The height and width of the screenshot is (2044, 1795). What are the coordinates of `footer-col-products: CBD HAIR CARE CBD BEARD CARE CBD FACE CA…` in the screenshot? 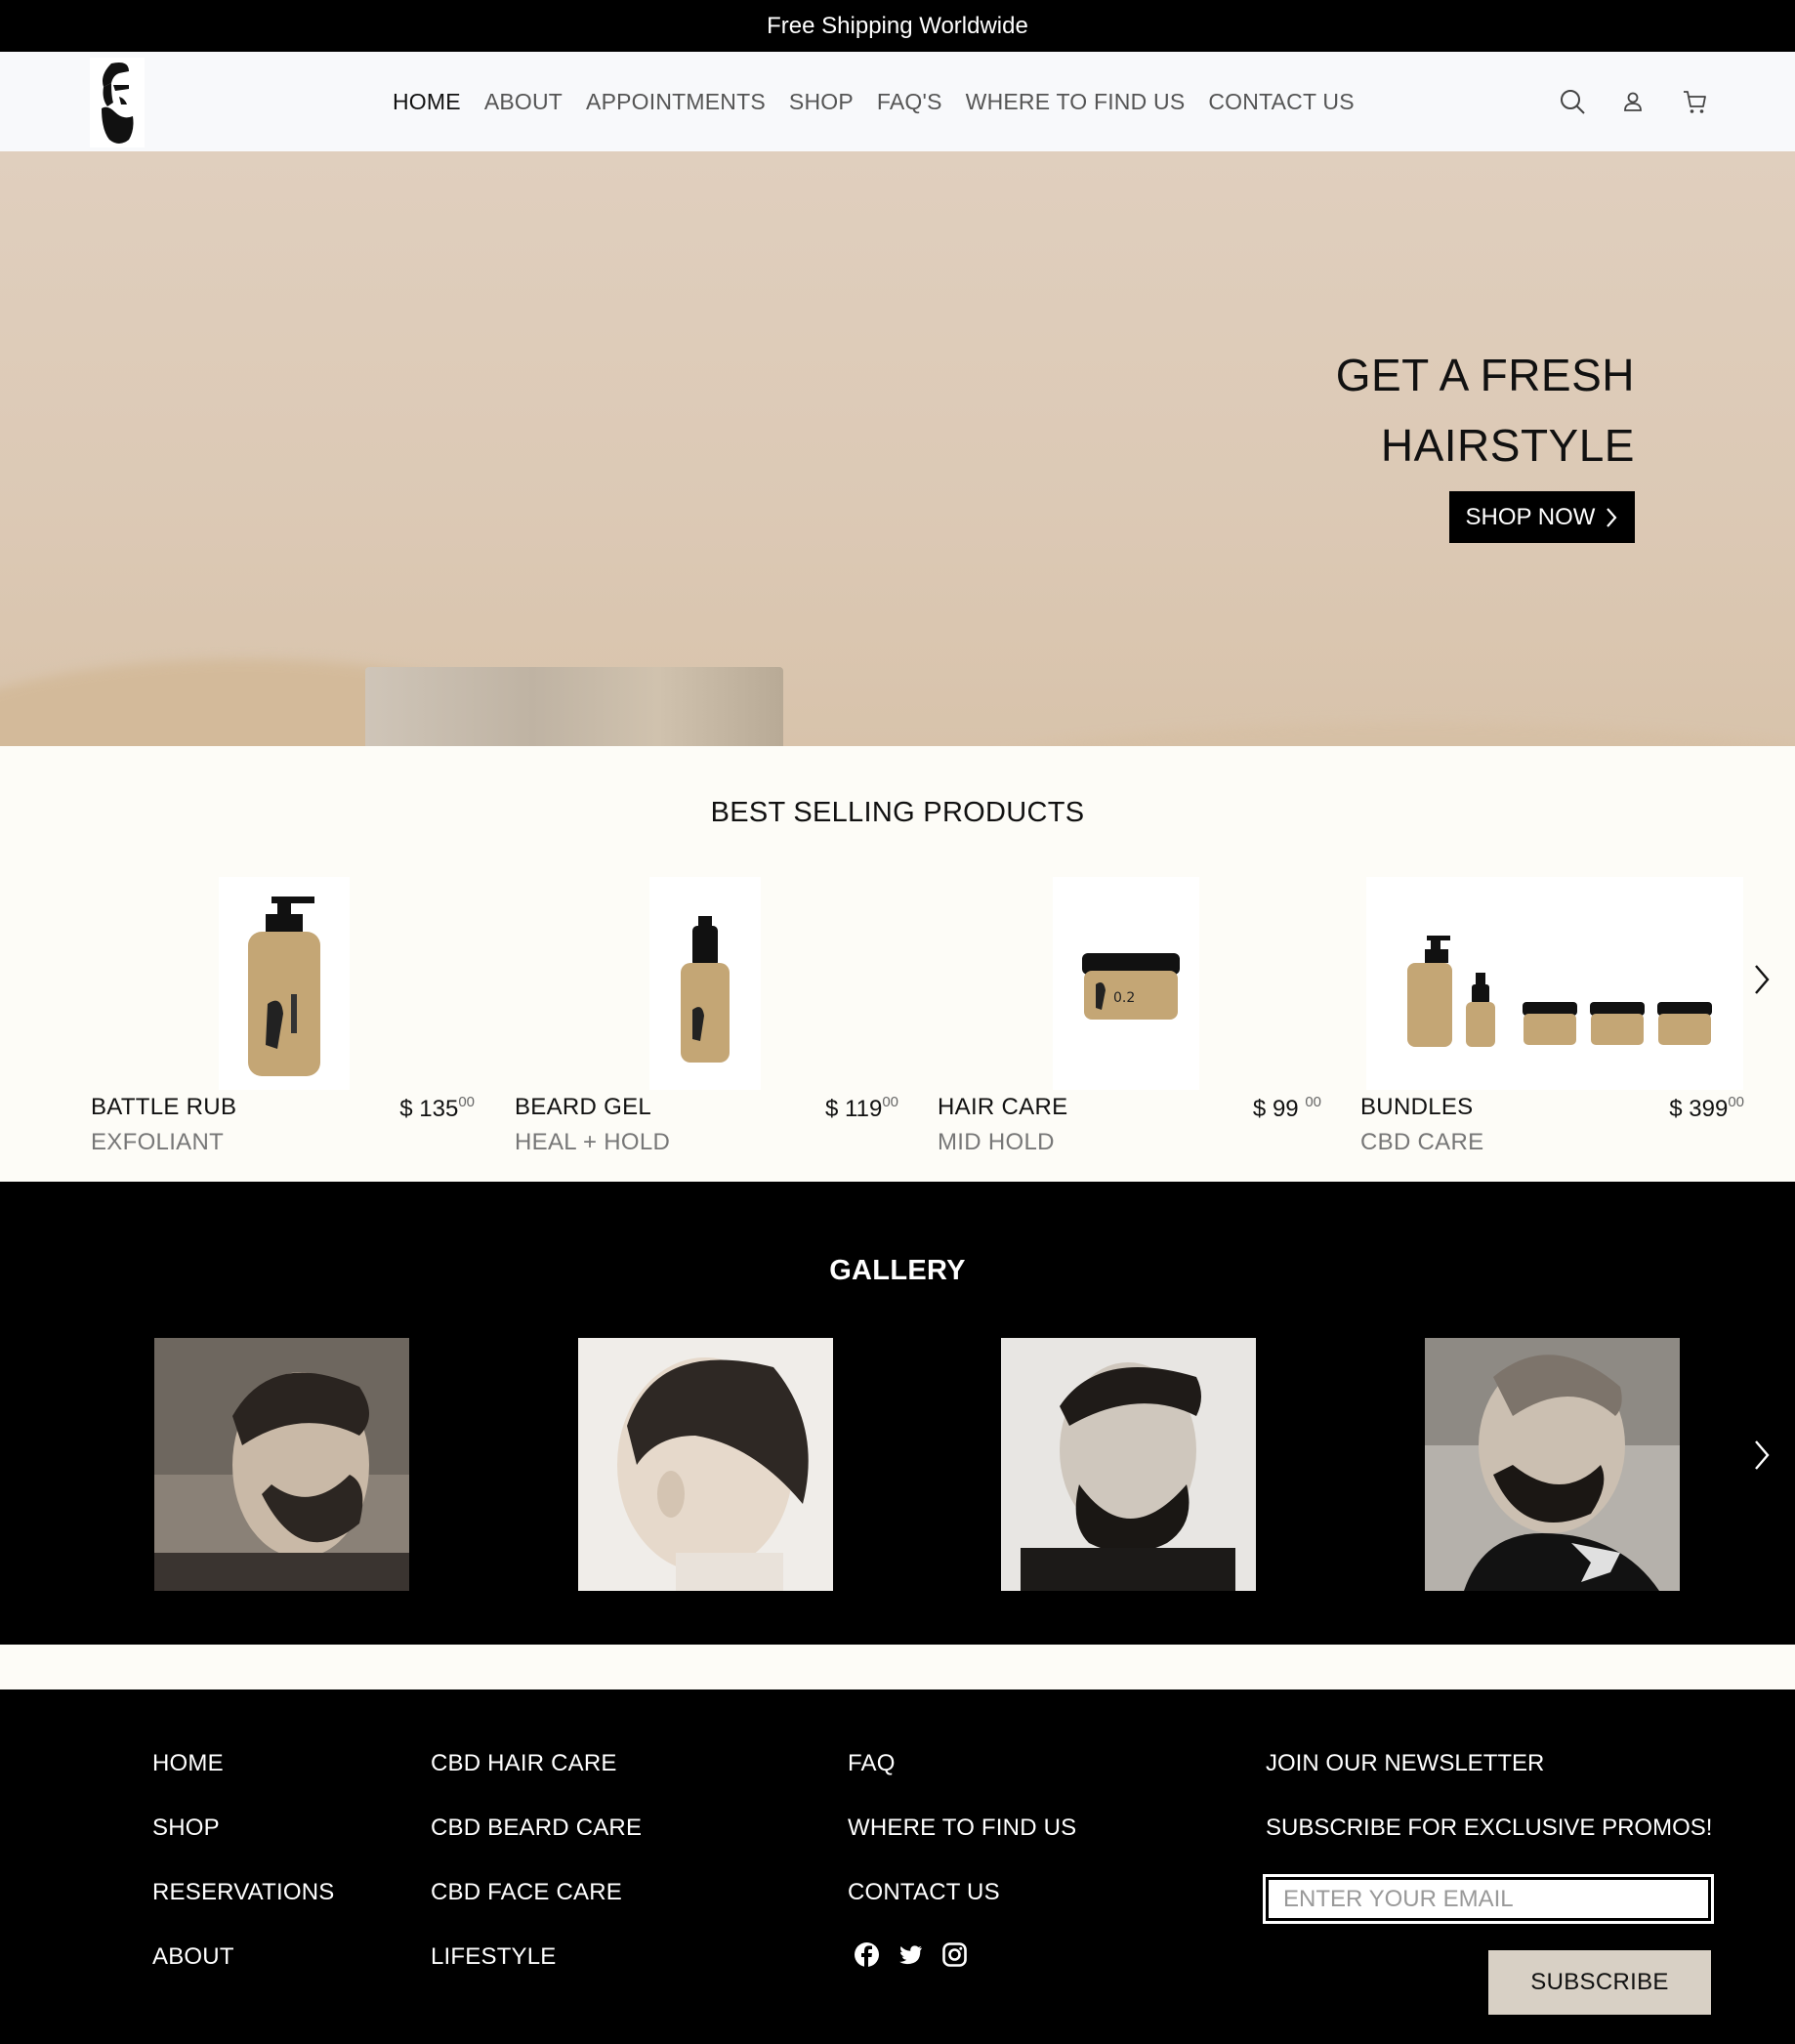 It's located at (536, 1879).